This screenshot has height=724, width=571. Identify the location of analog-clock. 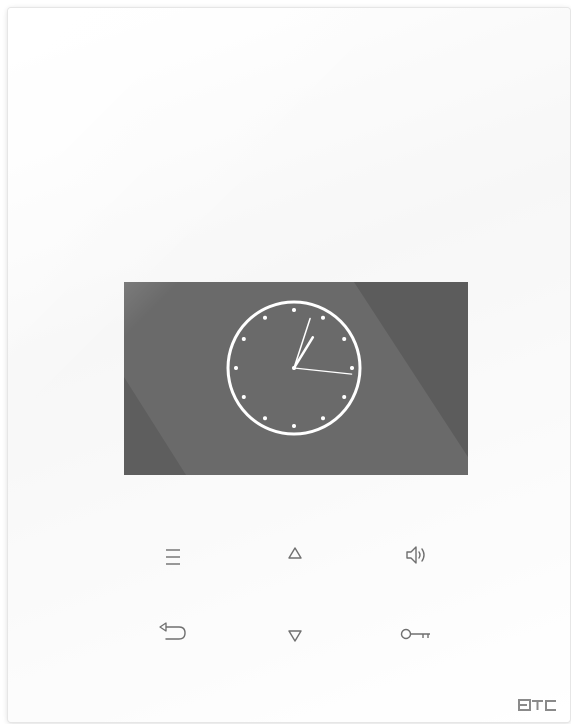
(294, 368).